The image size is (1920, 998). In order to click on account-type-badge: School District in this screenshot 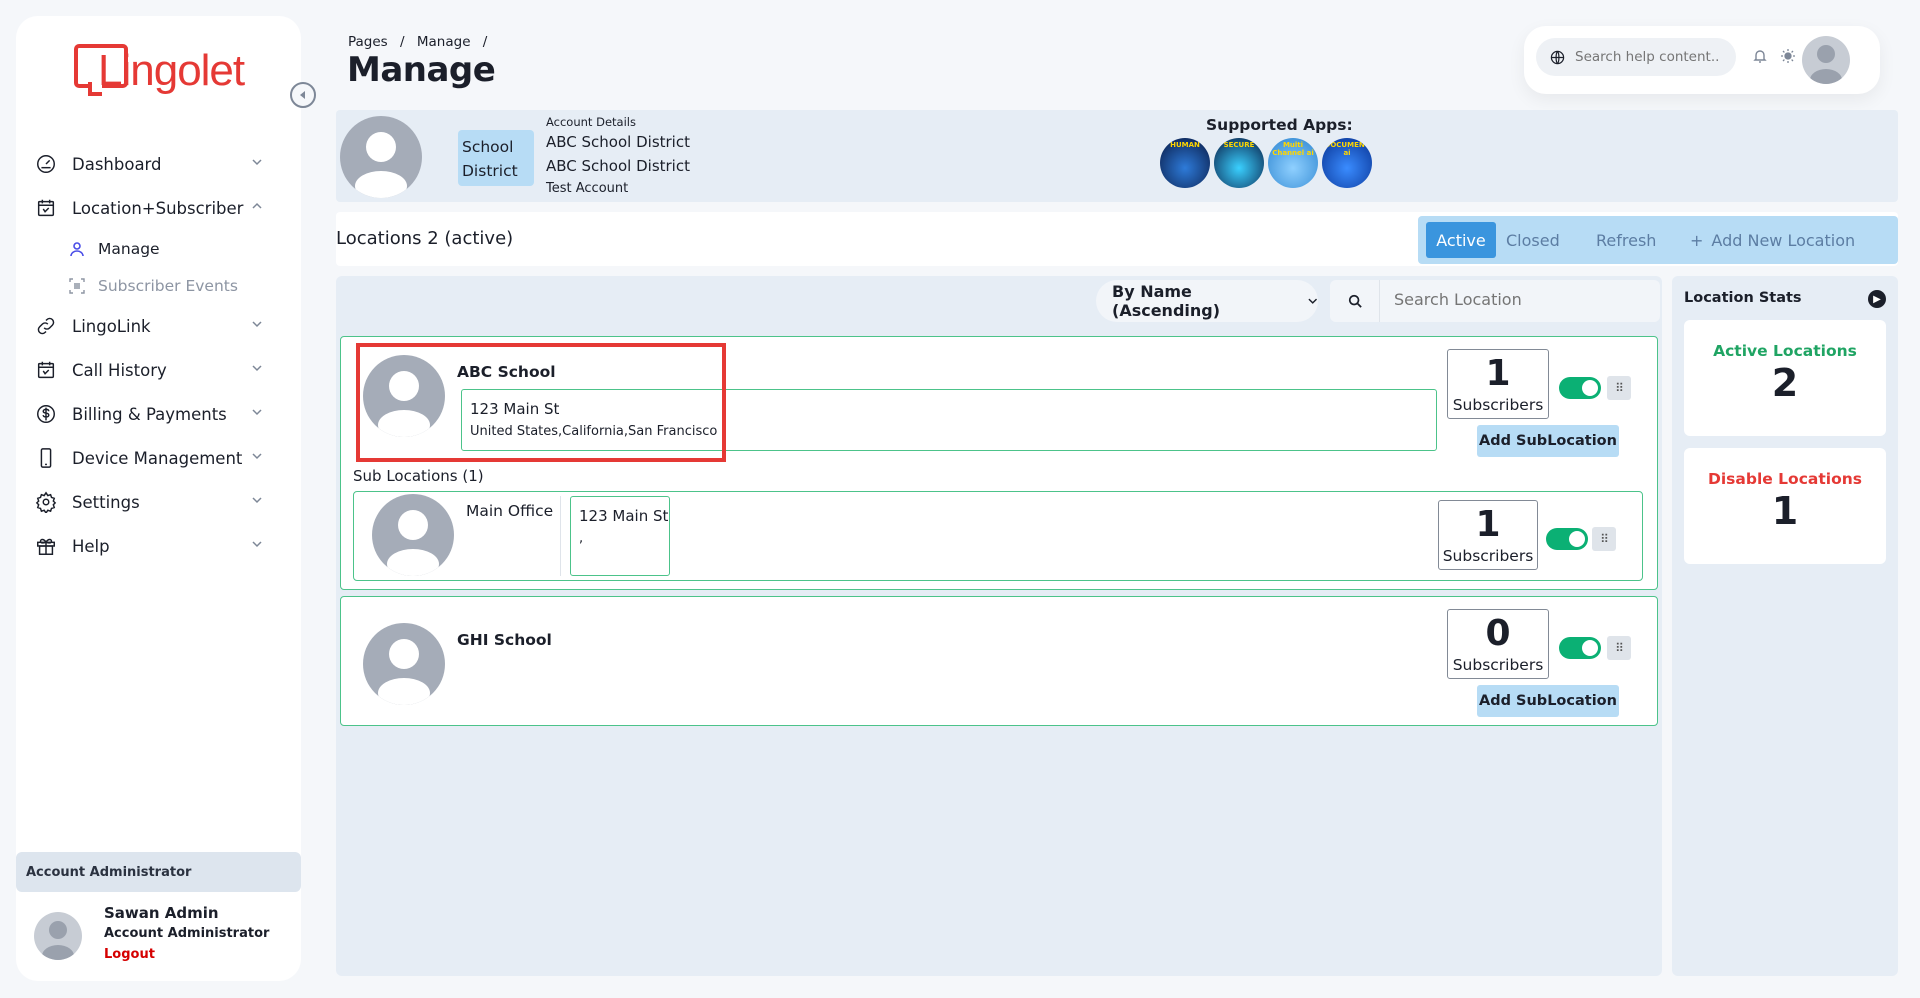, I will do `click(496, 158)`.